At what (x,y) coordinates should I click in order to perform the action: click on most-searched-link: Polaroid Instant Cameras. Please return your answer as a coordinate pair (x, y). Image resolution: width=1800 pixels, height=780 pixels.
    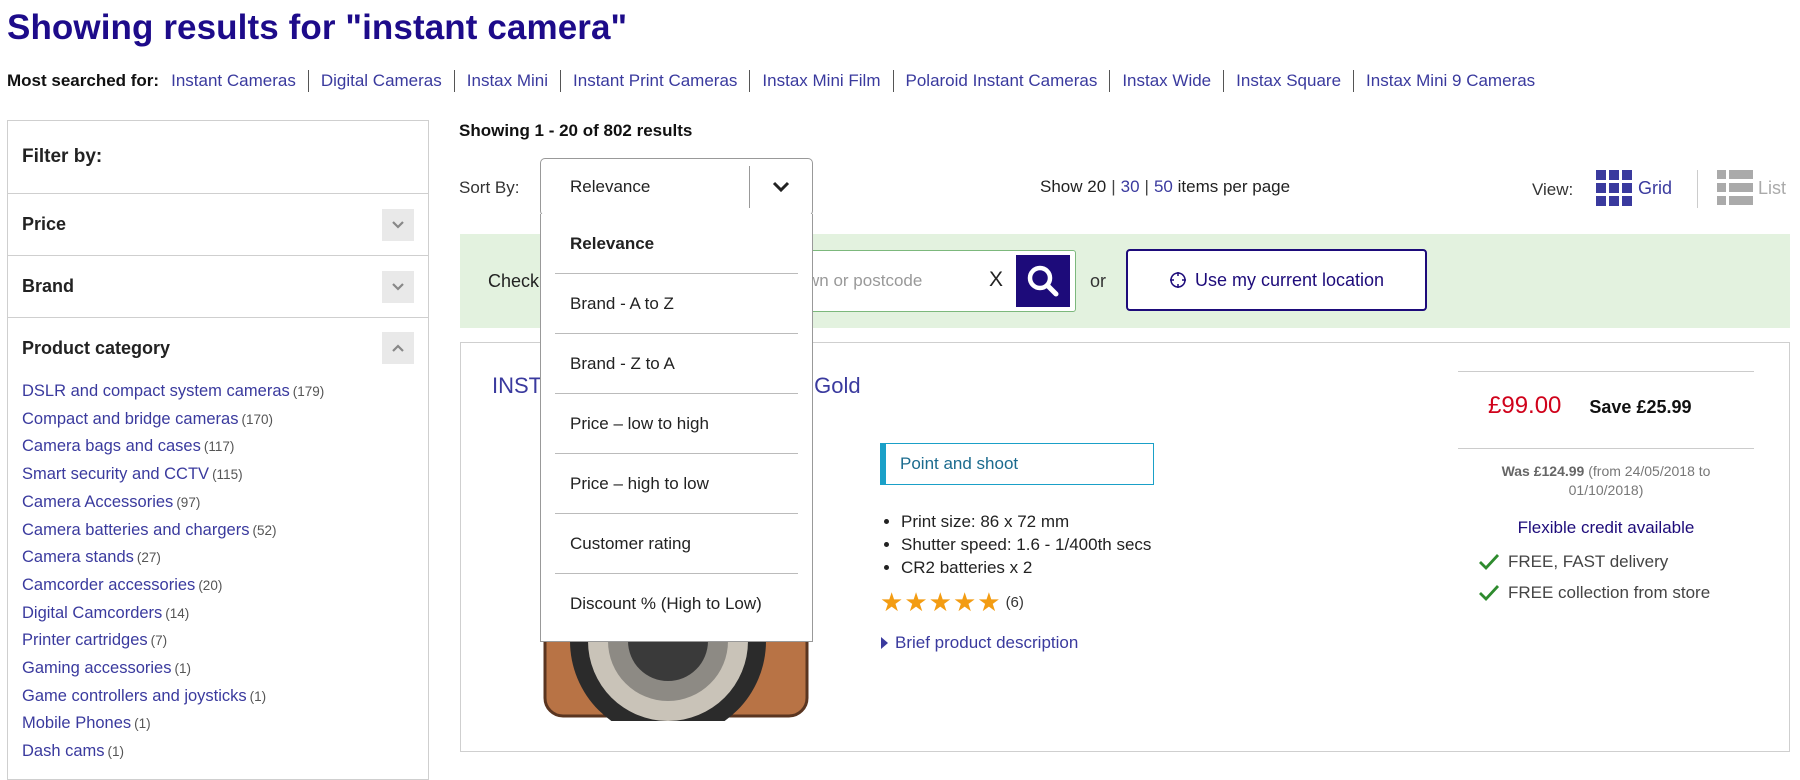
    Looking at the image, I should click on (1001, 81).